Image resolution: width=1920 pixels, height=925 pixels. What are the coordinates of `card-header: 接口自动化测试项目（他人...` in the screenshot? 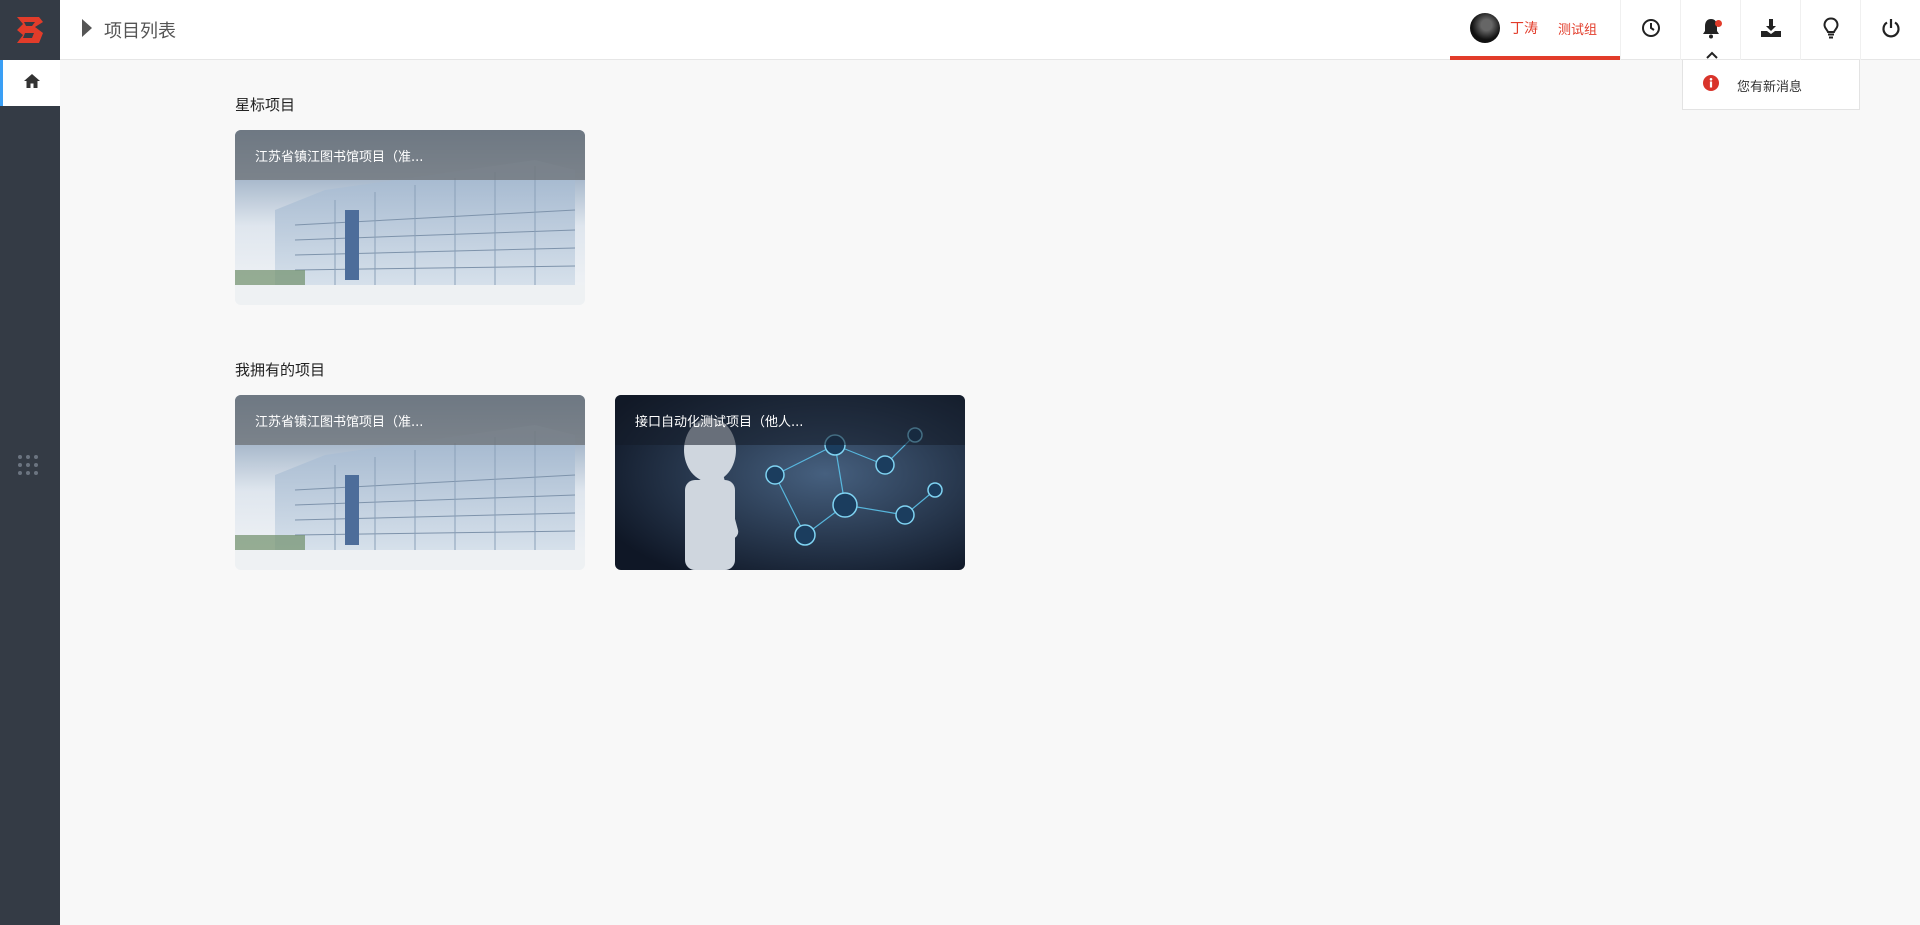 It's located at (790, 420).